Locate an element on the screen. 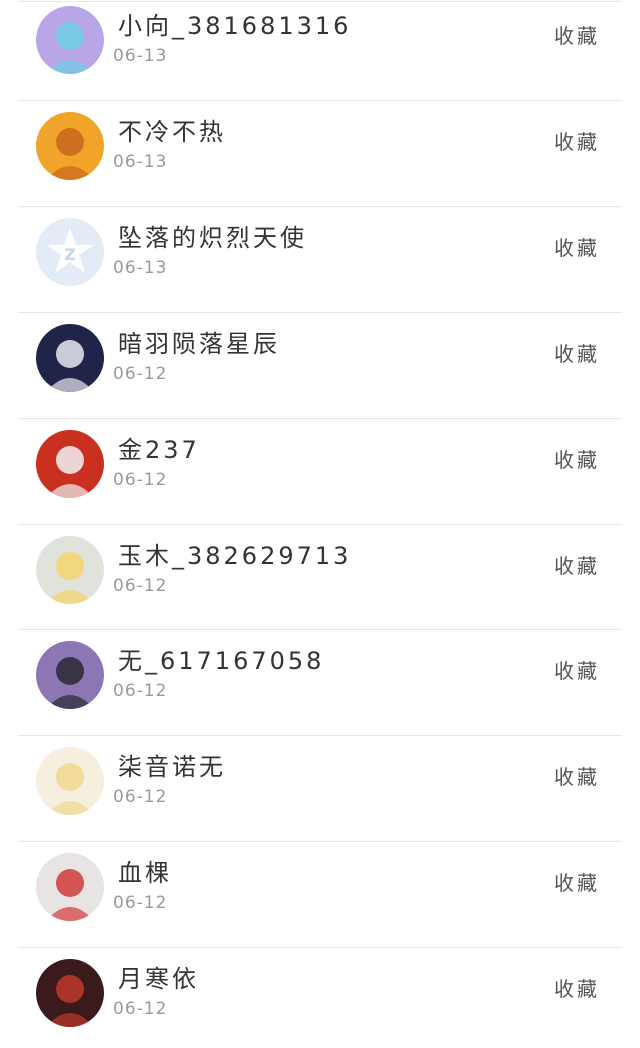  user-name: 不冷不热 is located at coordinates (172, 129).